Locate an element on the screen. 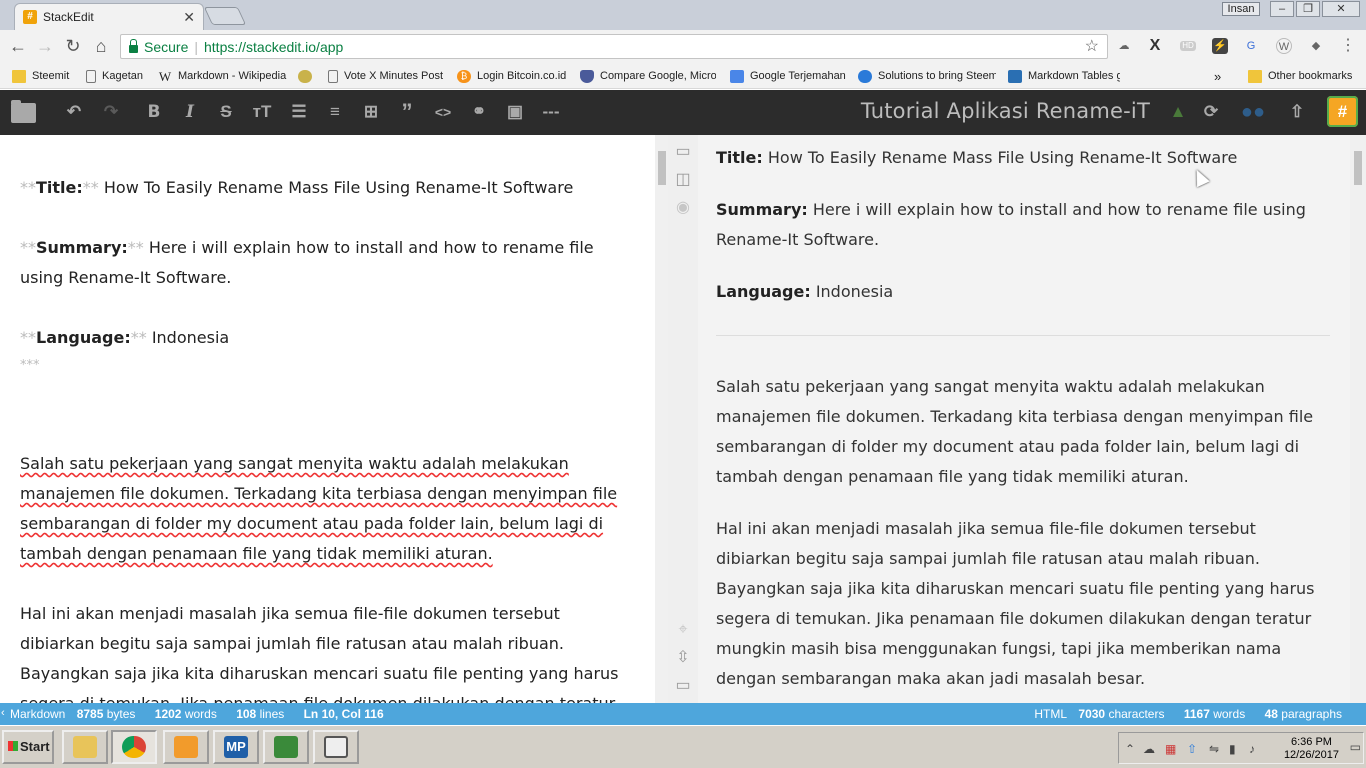 The height and width of the screenshot is (768, 1366). action-center-icon: ▭ is located at coordinates (1355, 747).